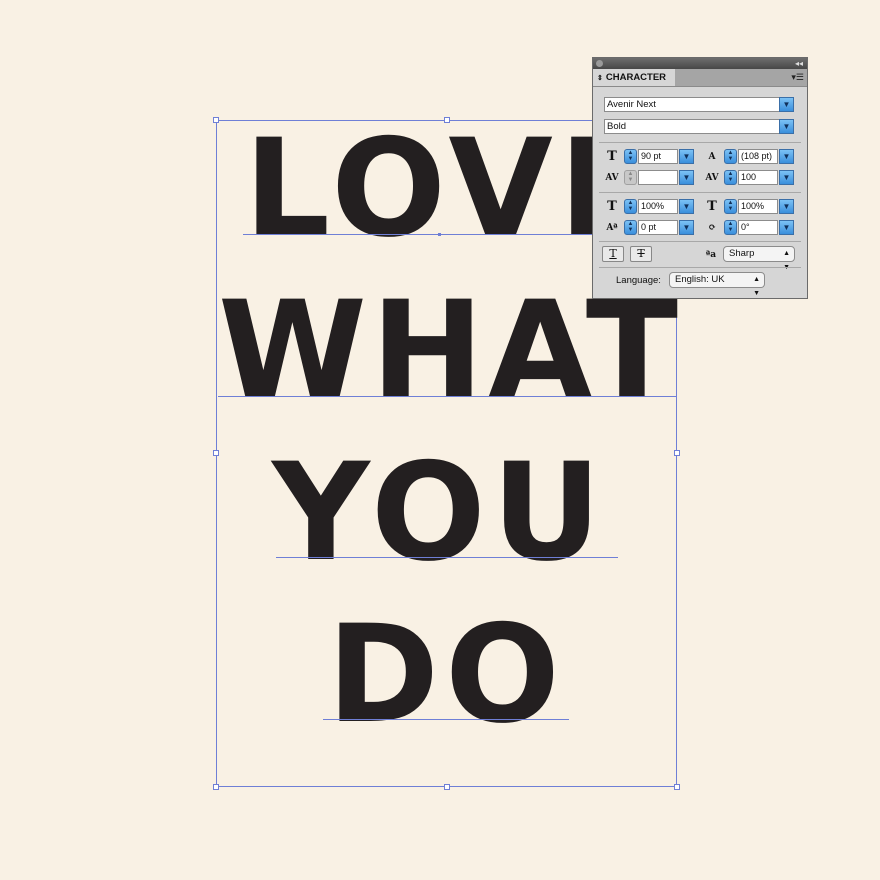 This screenshot has height=880, width=880. I want to click on underline-button: T, so click(613, 254).